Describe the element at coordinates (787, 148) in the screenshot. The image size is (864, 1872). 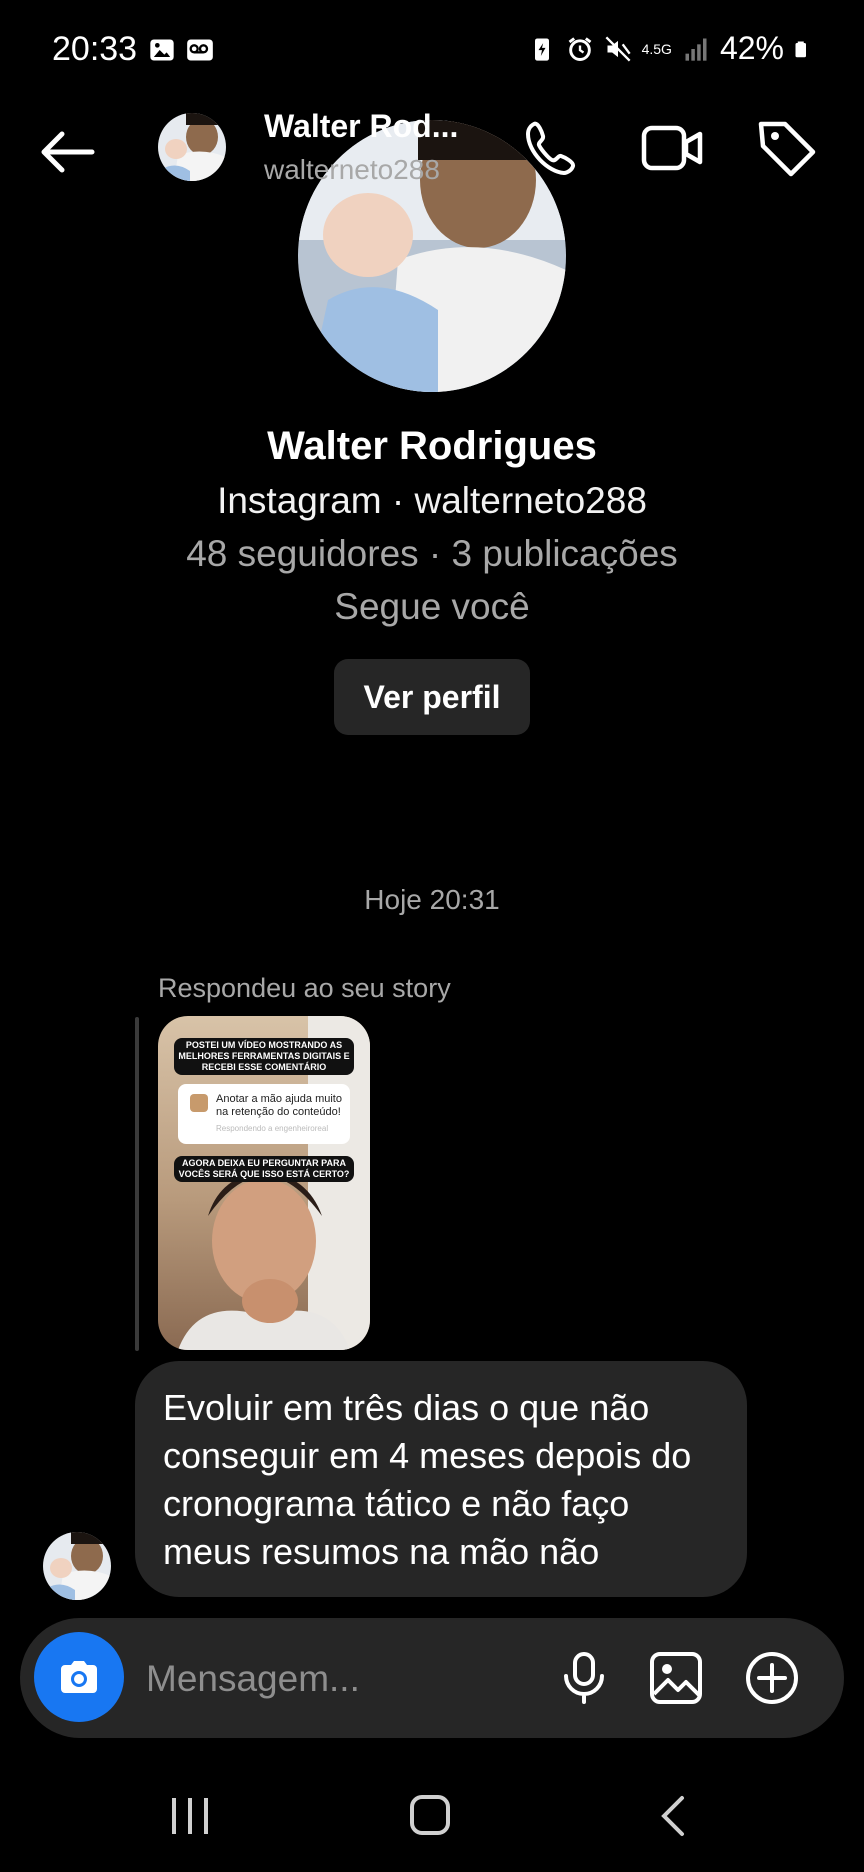
I see `tag-icon` at that location.